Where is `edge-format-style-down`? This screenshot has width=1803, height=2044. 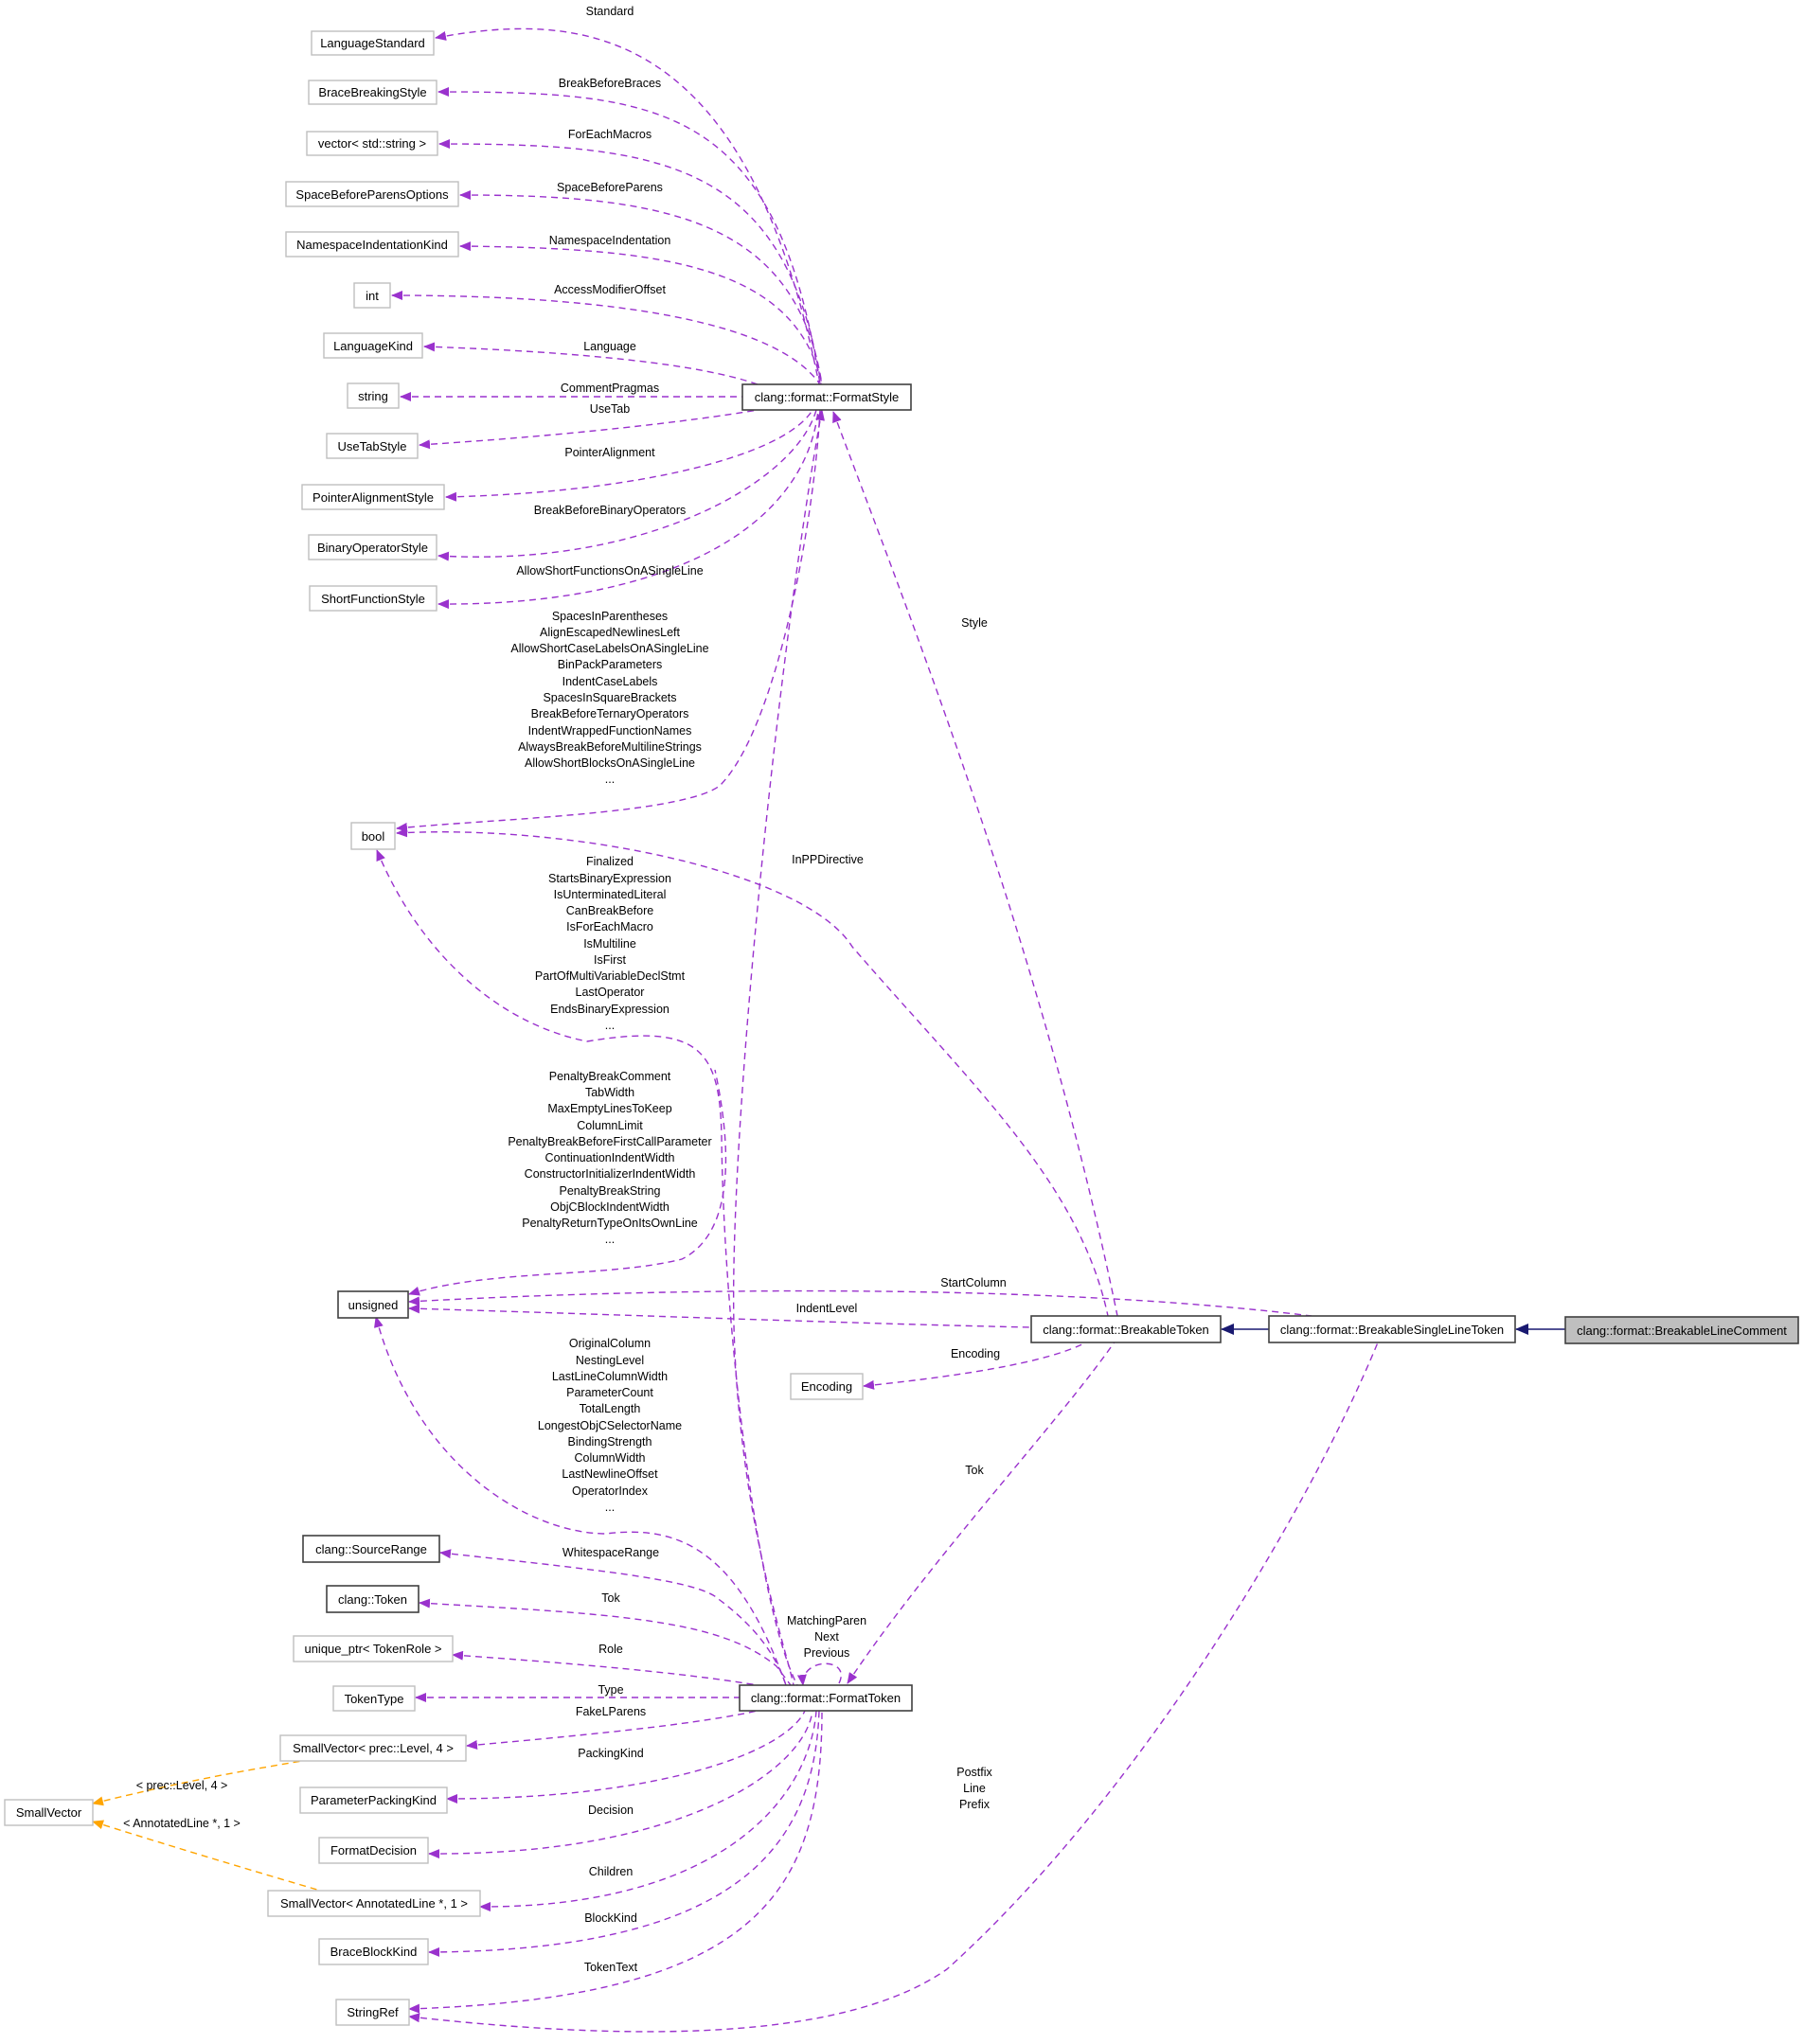
edge-format-style-down is located at coordinates (778, 1047).